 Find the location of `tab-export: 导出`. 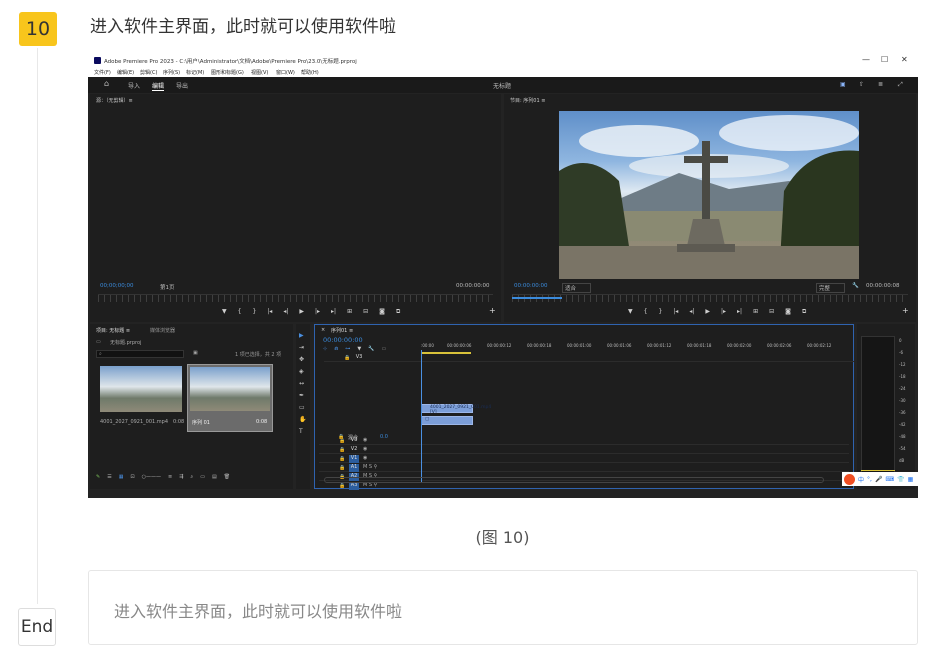

tab-export: 导出 is located at coordinates (182, 85).